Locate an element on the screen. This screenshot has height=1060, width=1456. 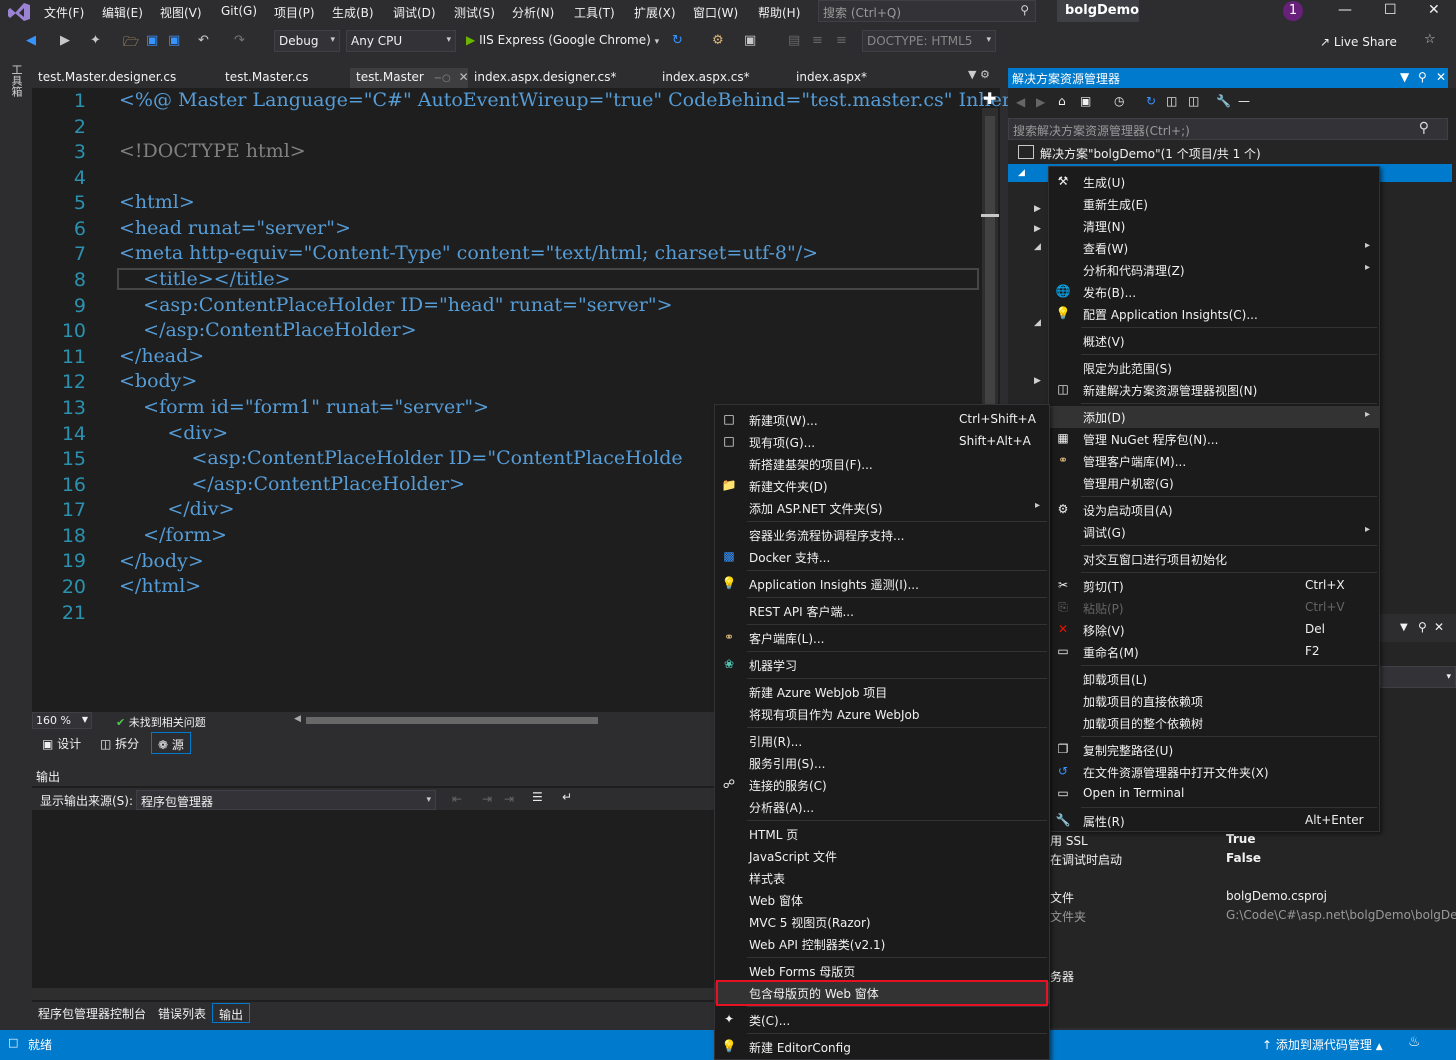
menu-debug: 调试(D) is located at coordinates (414, 12).